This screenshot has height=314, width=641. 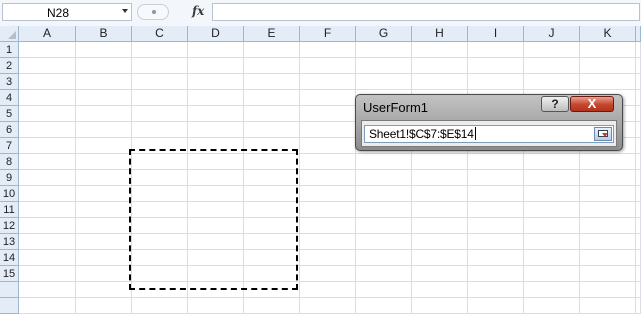 What do you see at coordinates (9, 146) in the screenshot?
I see `row-header-7: 7` at bounding box center [9, 146].